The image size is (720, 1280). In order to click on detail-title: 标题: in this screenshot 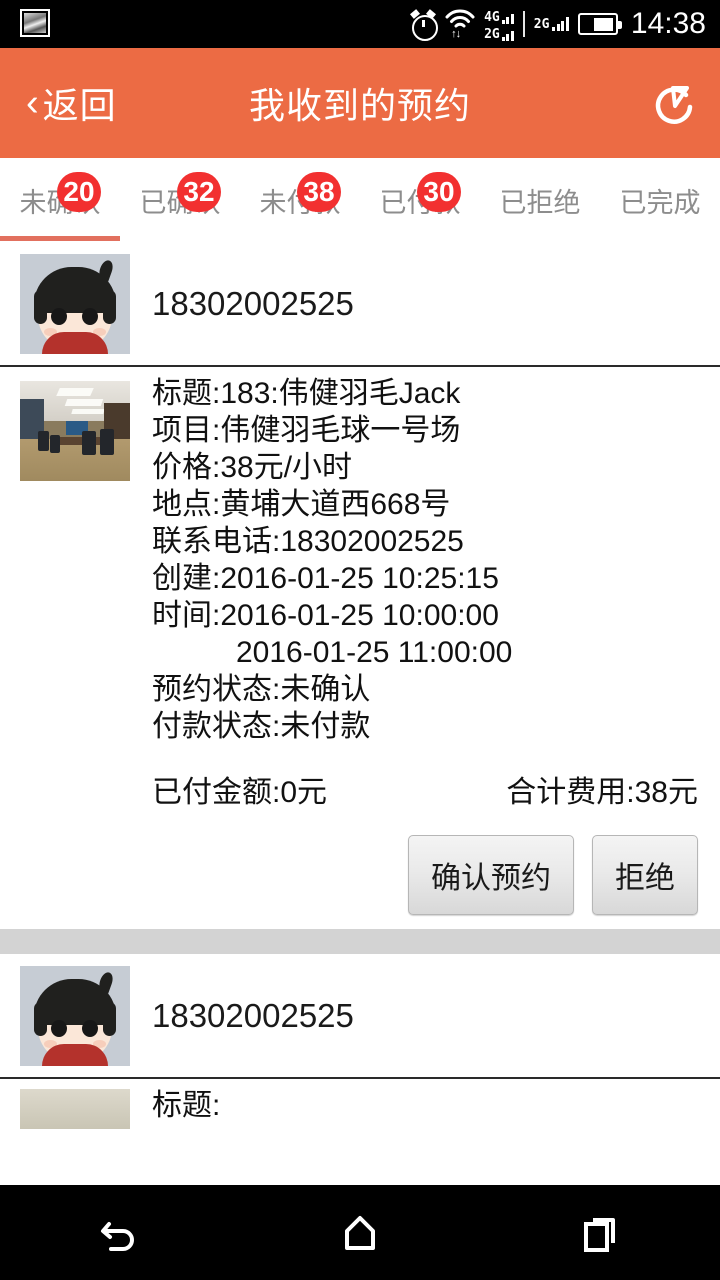, I will do `click(186, 1105)`.